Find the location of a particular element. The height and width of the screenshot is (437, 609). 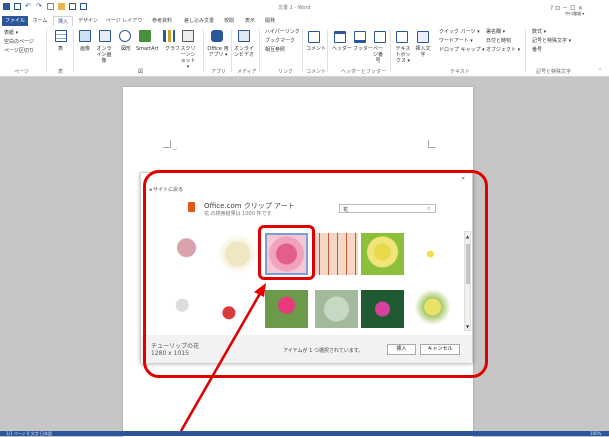

footer-icon is located at coordinates (360, 37).